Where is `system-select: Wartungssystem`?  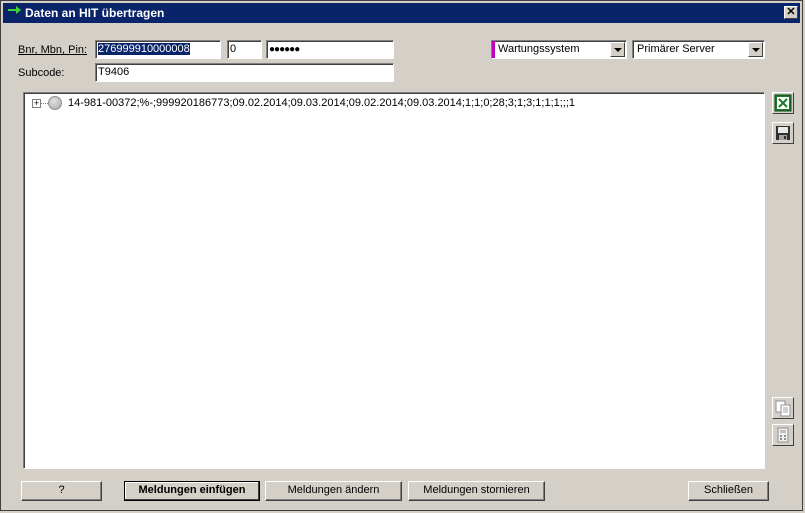
system-select: Wartungssystem is located at coordinates (559, 49).